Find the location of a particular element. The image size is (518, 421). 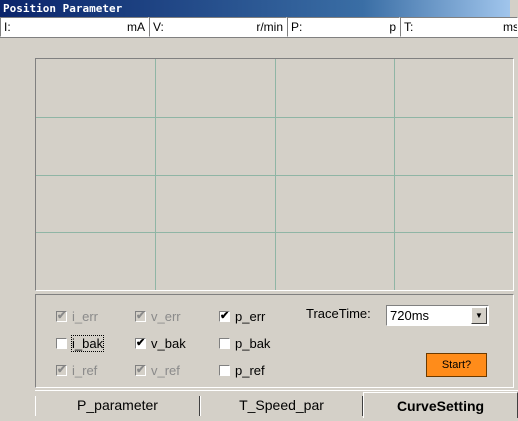

tab-p-parameter: P_parameter is located at coordinates (117, 406).